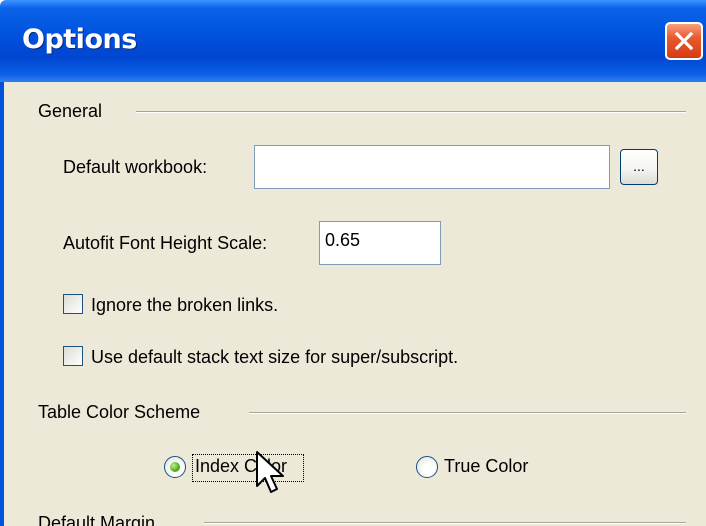 The width and height of the screenshot is (706, 526). What do you see at coordinates (486, 466) in the screenshot?
I see `true-color-label: True Color` at bounding box center [486, 466].